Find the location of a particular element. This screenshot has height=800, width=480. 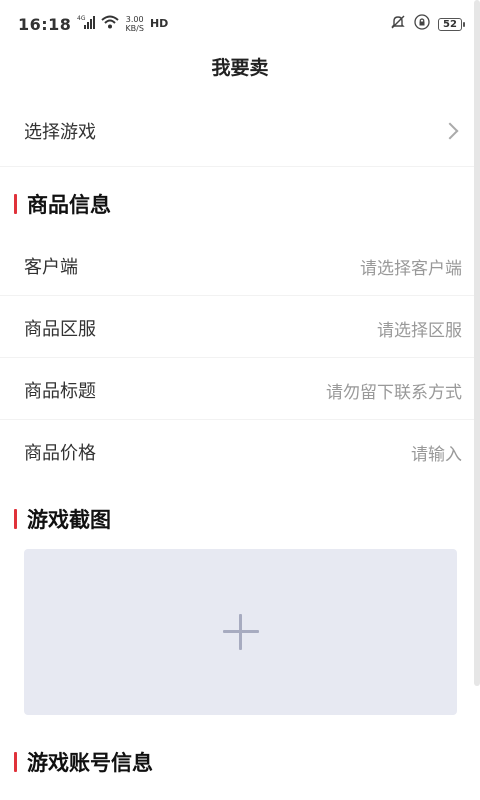

section-title-account-info: 游戏账号信息 is located at coordinates (90, 763).